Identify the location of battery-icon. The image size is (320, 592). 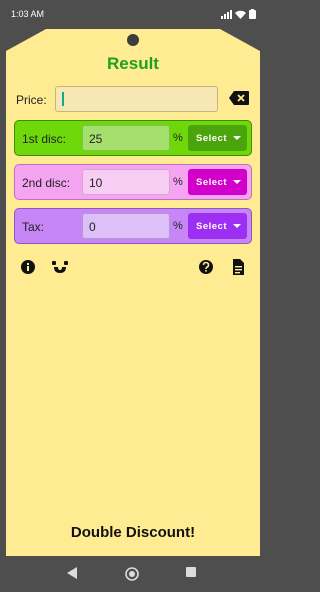
(252, 14).